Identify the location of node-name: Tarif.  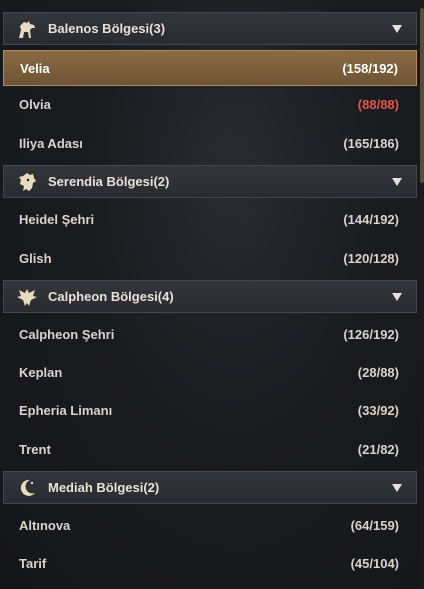
(33, 563).